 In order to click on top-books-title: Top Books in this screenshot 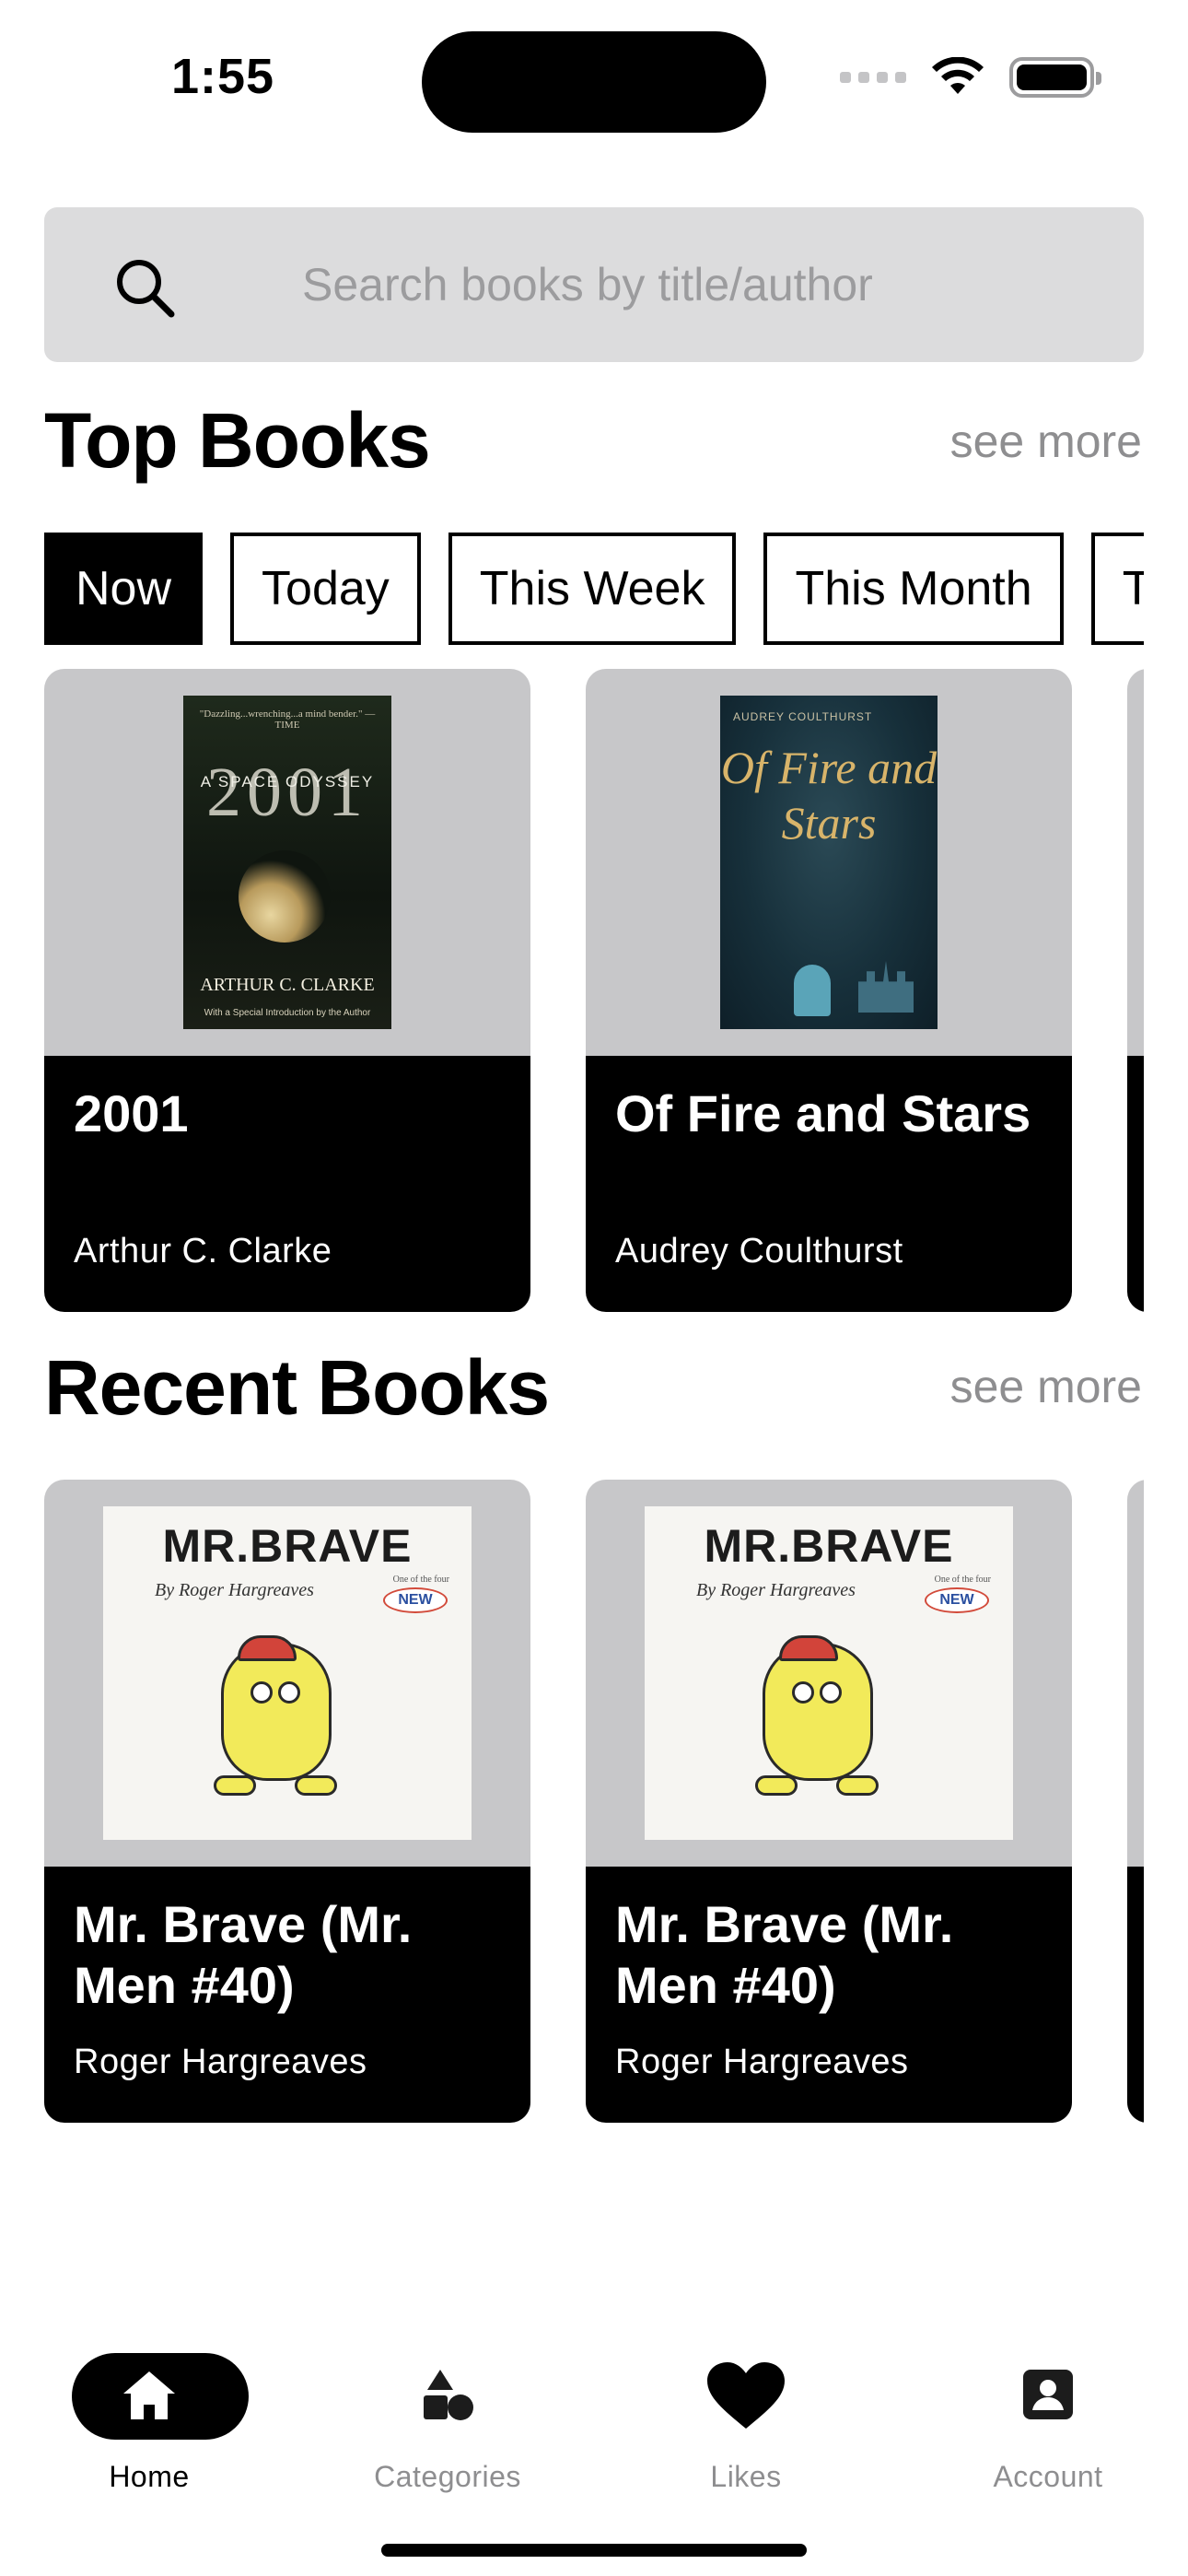, I will do `click(237, 440)`.